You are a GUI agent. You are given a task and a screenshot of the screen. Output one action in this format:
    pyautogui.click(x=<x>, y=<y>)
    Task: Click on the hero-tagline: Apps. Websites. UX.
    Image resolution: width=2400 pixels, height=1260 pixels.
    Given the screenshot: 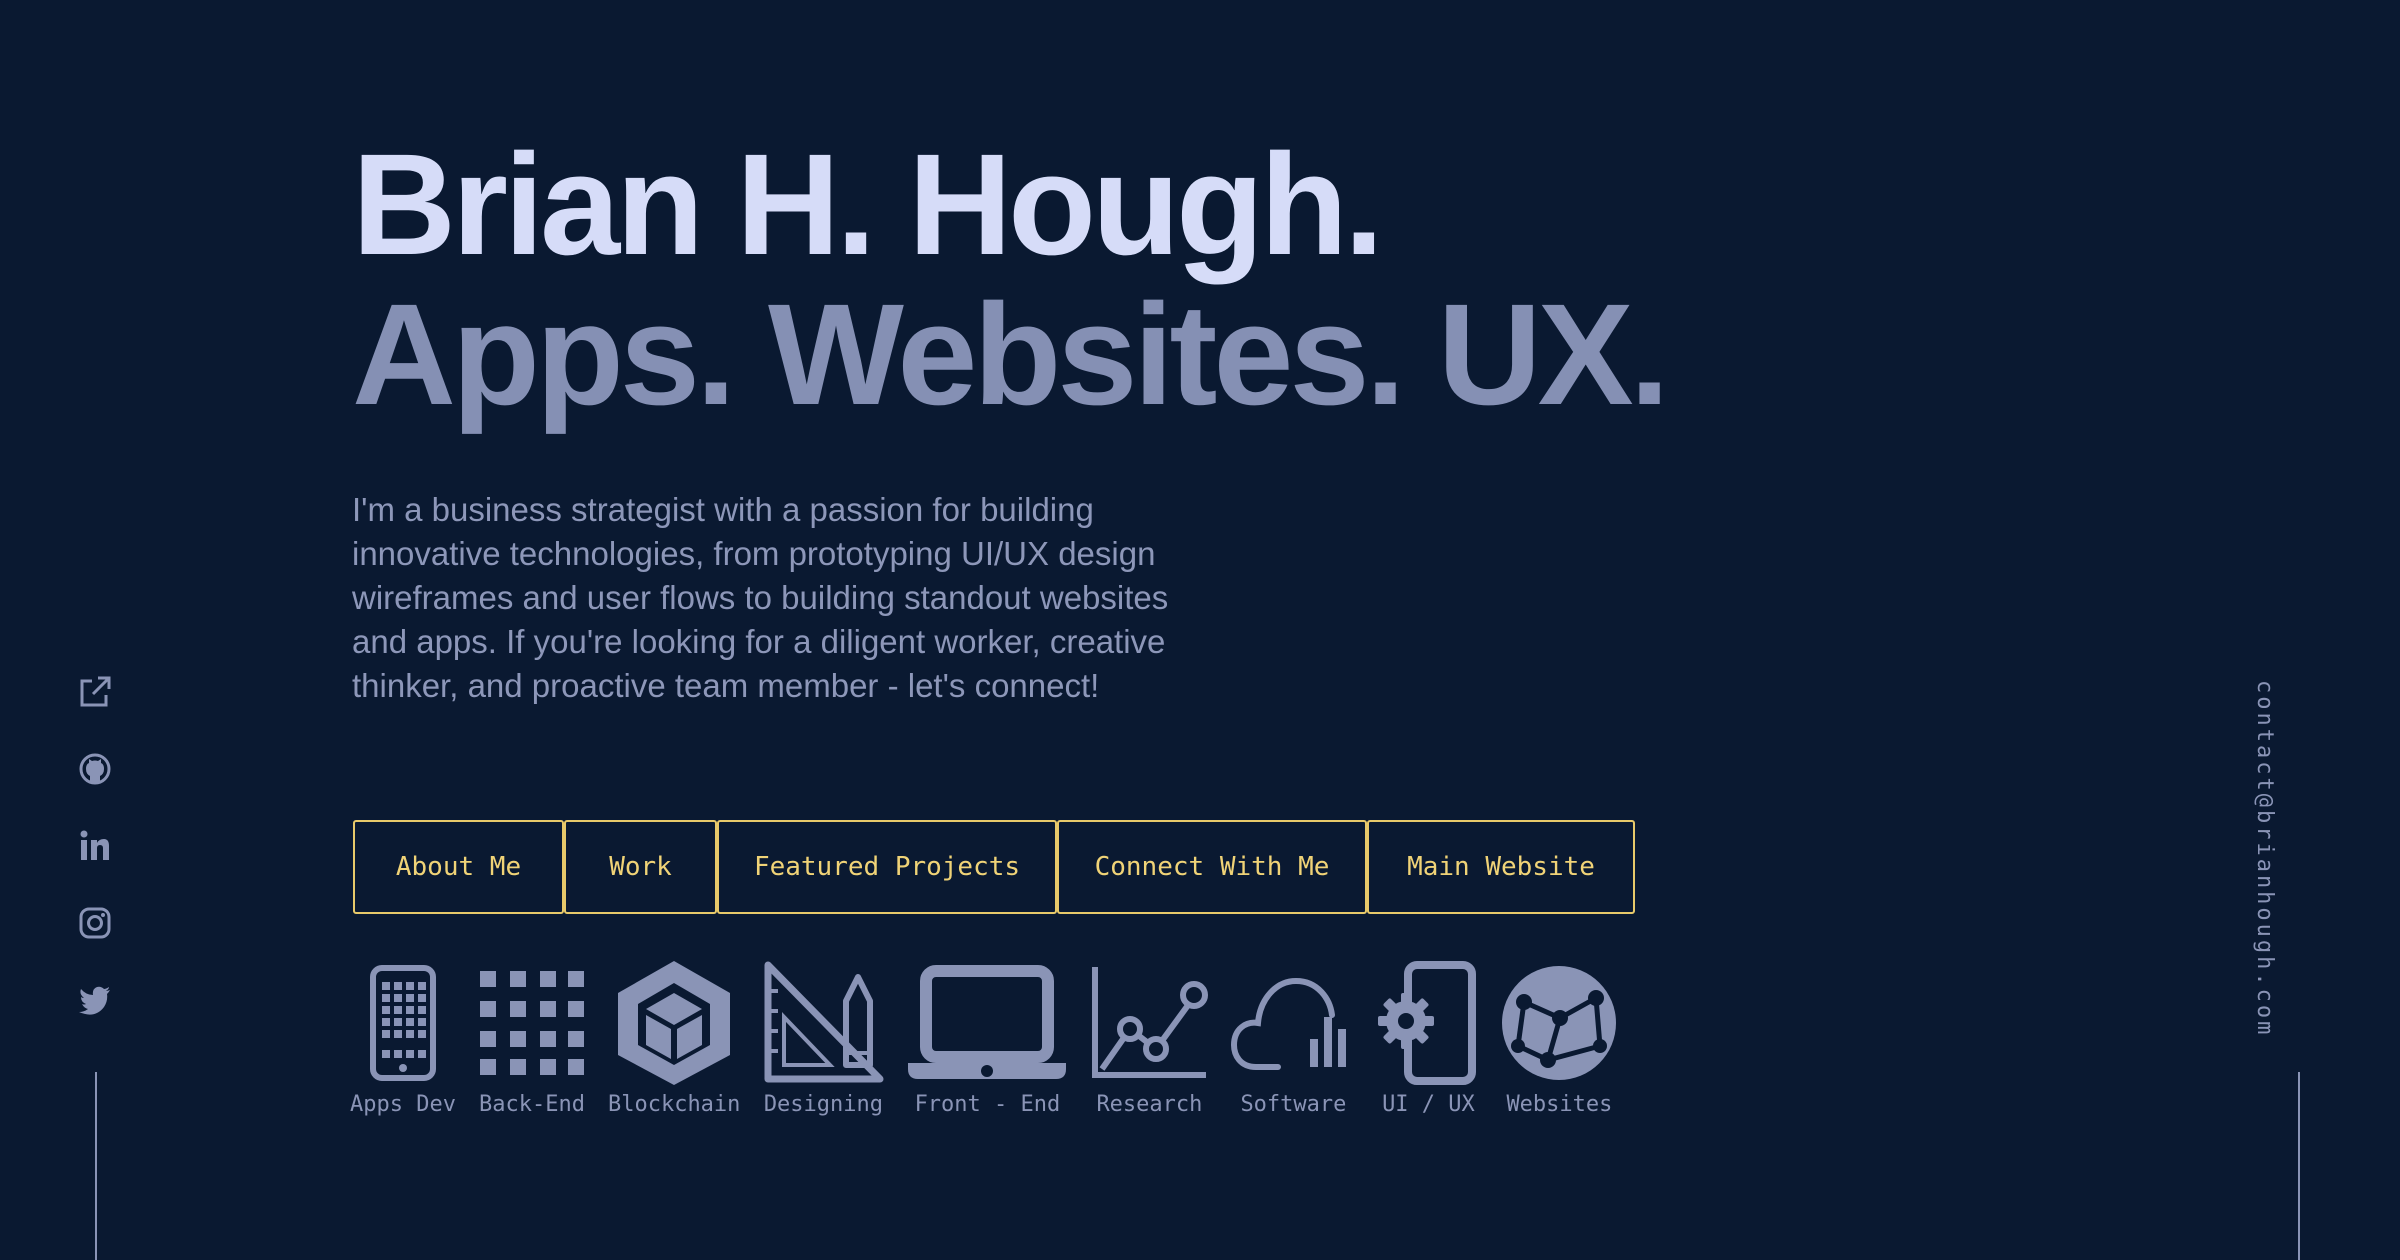 What is the action you would take?
    pyautogui.click(x=1011, y=354)
    